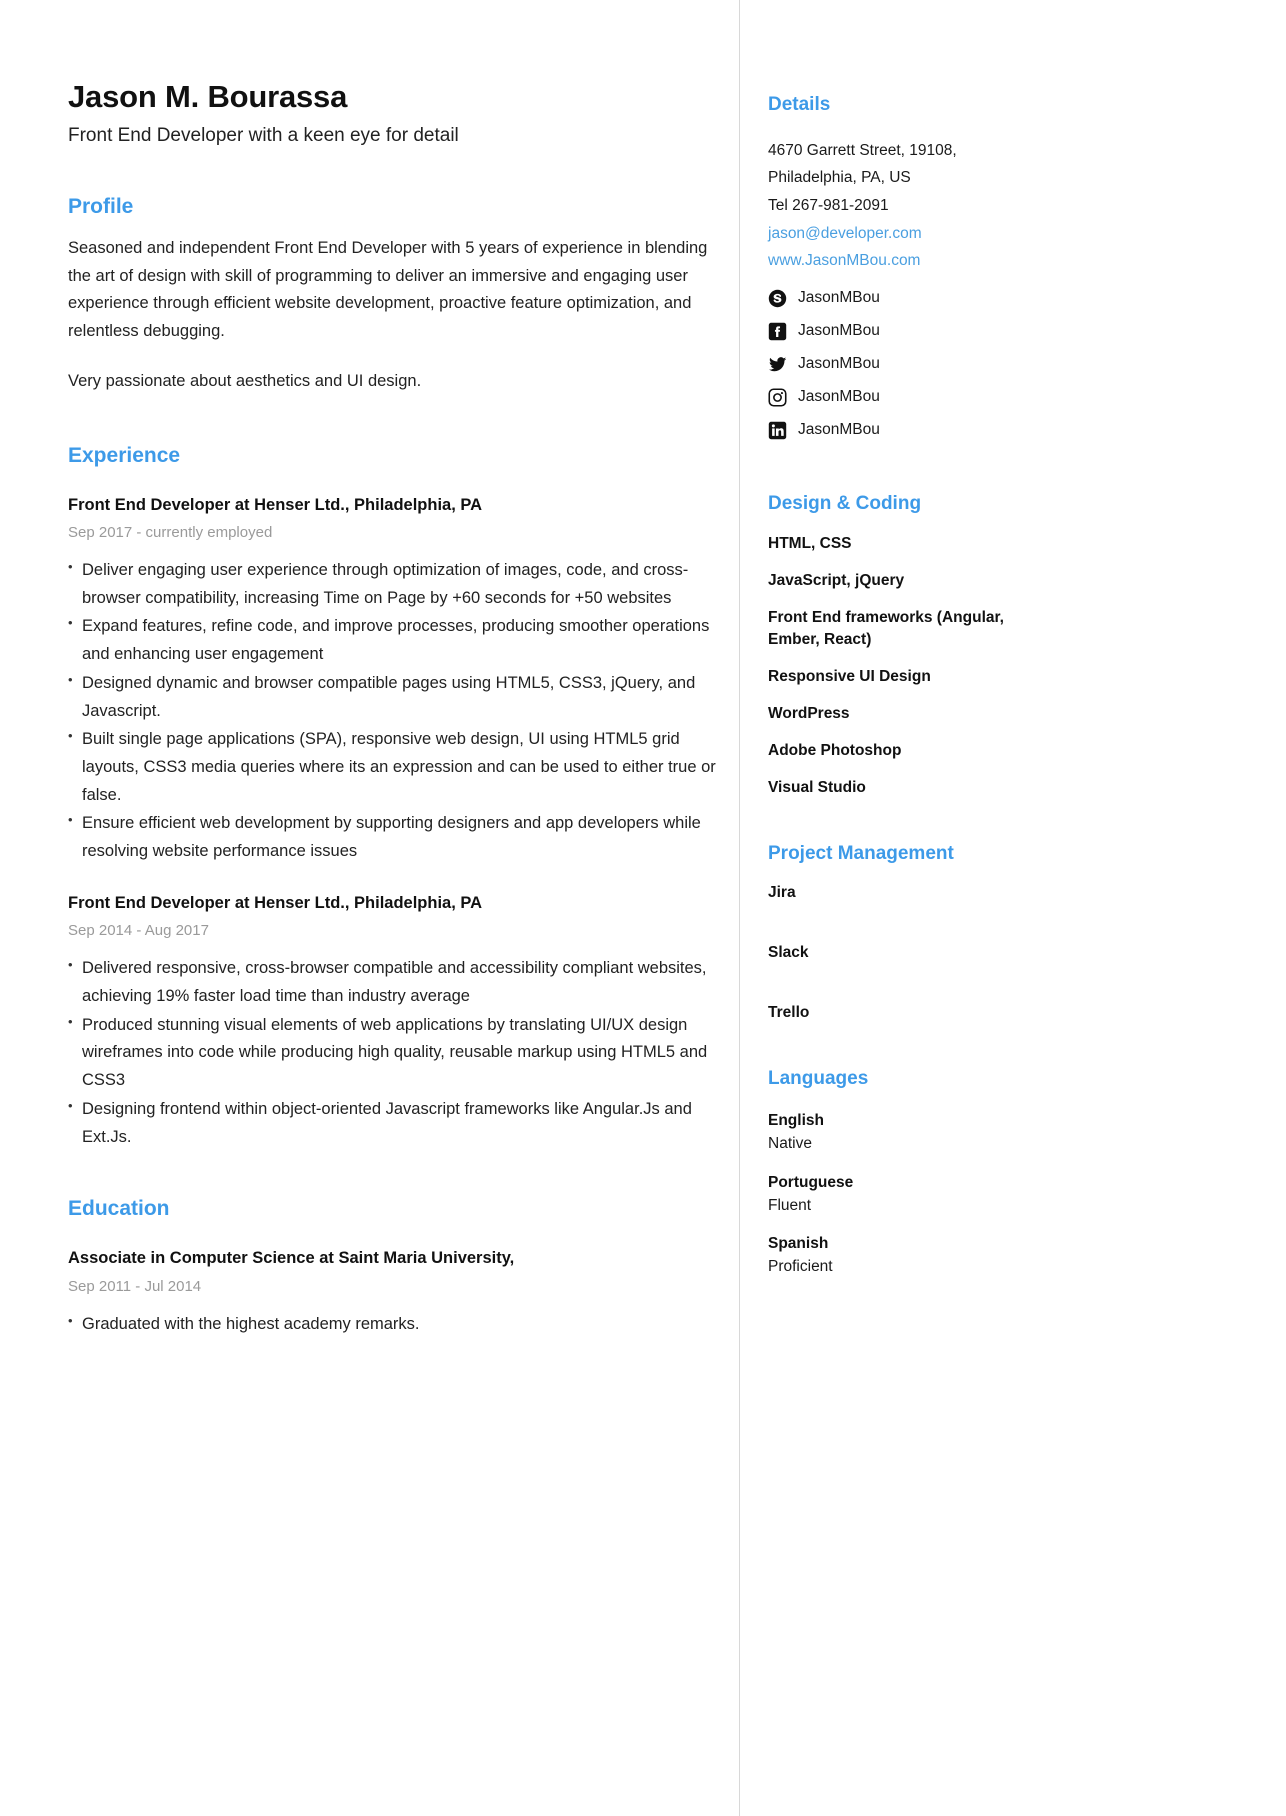 The image size is (1286, 1816). What do you see at coordinates (208, 96) in the screenshot?
I see `page-title: Jason M. Bourassa` at bounding box center [208, 96].